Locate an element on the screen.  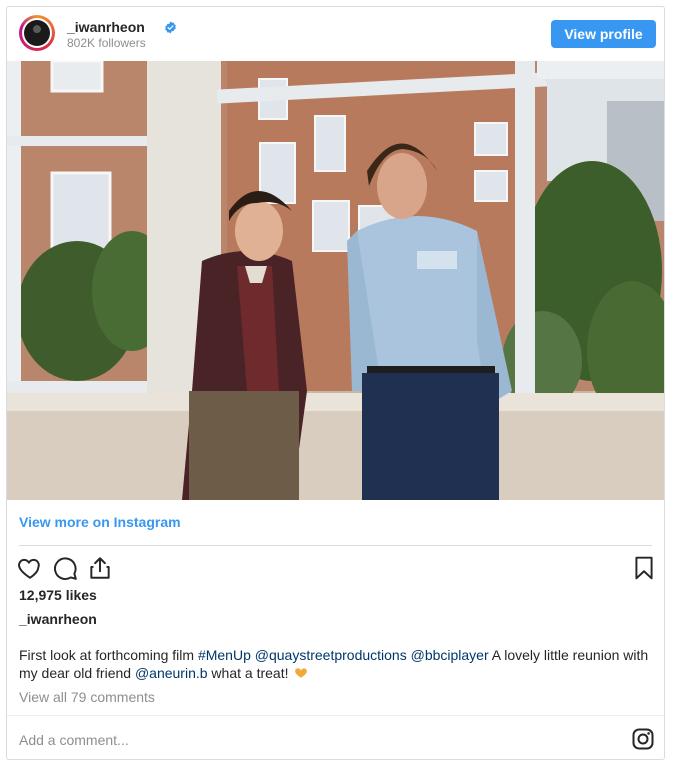
follower-count: 802K followers is located at coordinates (106, 43).